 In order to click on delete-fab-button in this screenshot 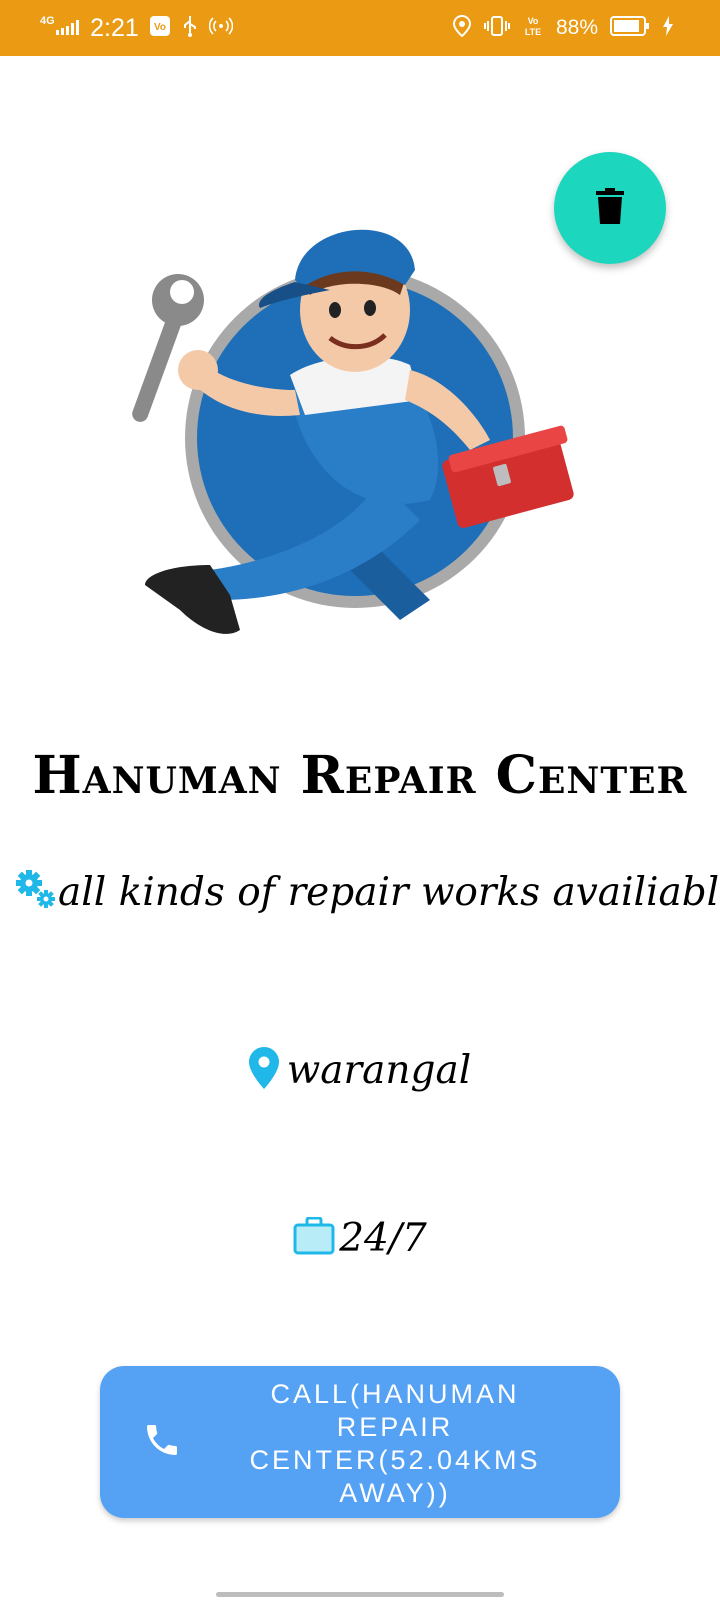, I will do `click(610, 208)`.